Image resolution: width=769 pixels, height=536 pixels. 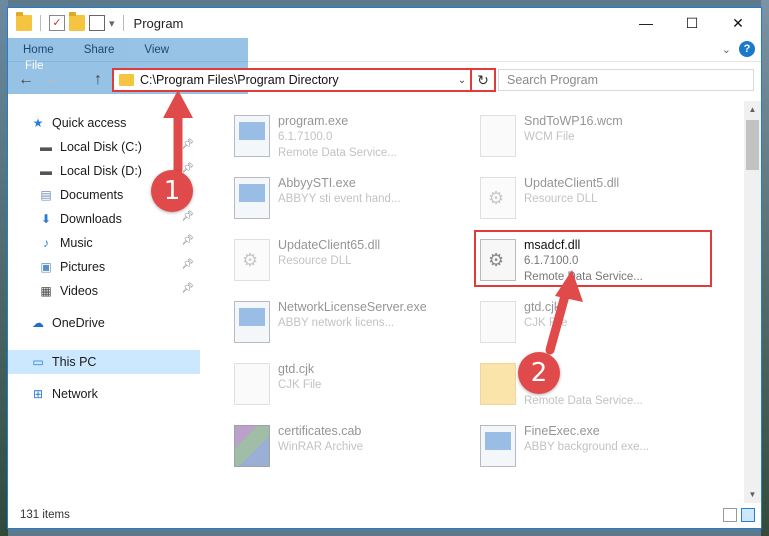 I want to click on sidebar-item-local-disk-c: ▬ Local Disk (C:) 📌︎, so click(x=104, y=147).